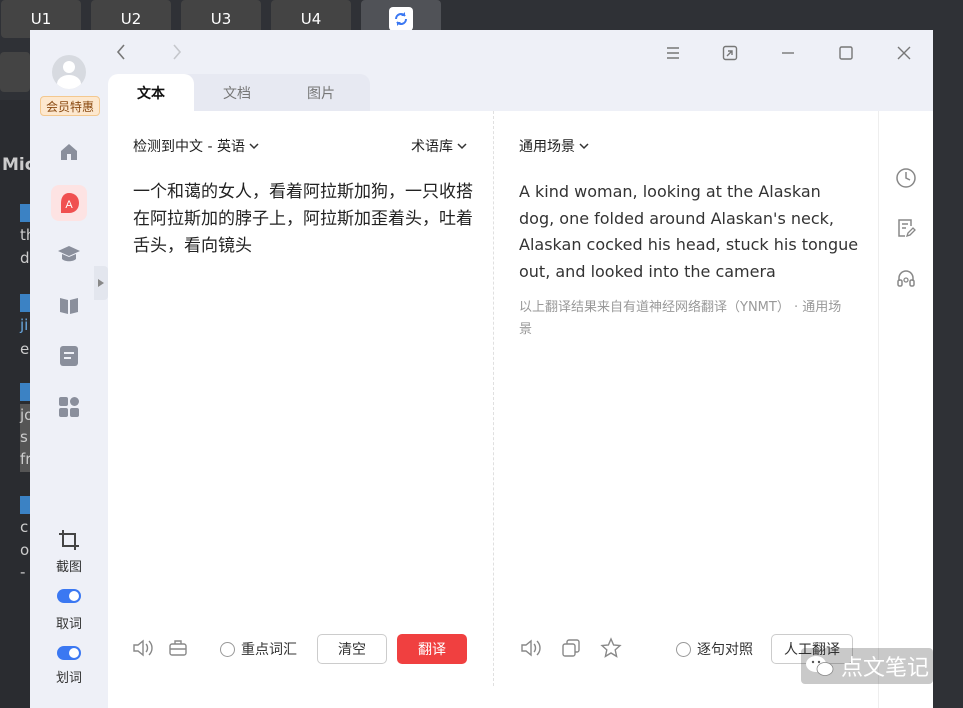 This screenshot has width=963, height=708. Describe the element at coordinates (68, 678) in the screenshot. I see `select-word-label: 划词` at that location.